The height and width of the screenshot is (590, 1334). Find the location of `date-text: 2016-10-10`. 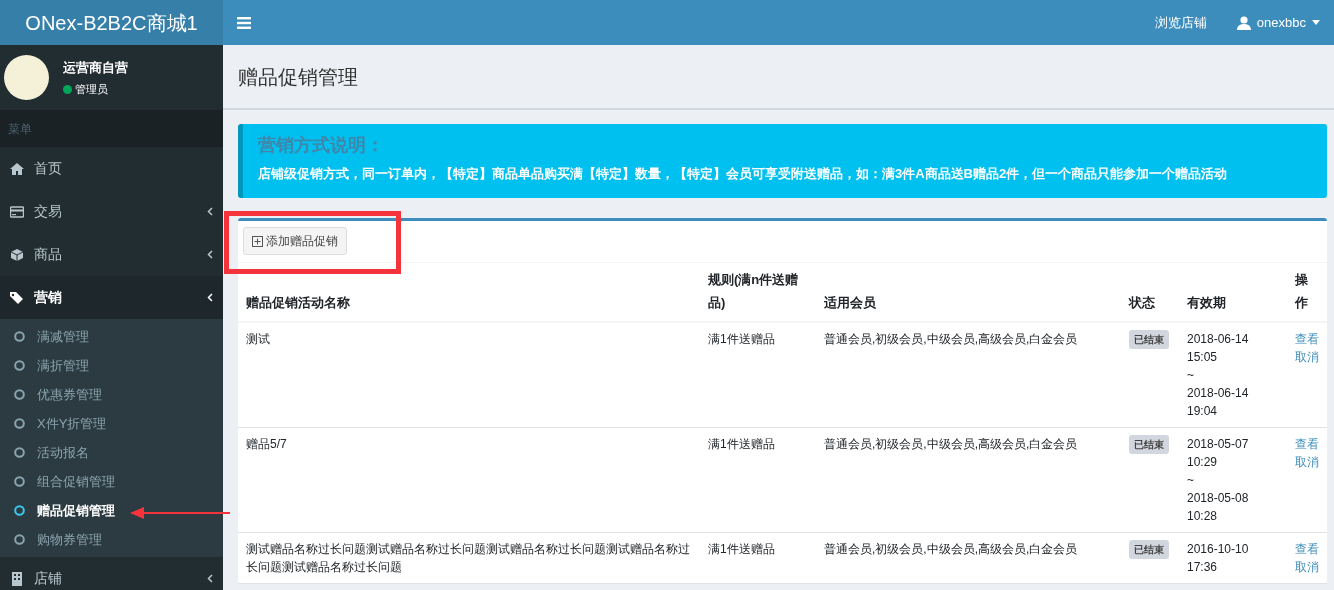

date-text: 2016-10-10 is located at coordinates (1218, 549).